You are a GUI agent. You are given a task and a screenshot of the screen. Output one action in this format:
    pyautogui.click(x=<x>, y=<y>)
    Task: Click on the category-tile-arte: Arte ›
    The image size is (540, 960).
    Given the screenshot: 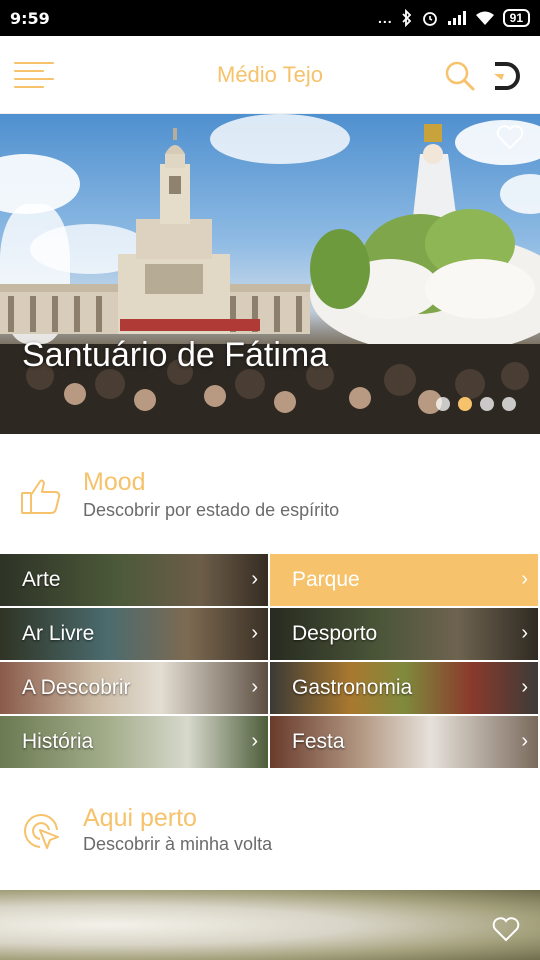 What is the action you would take?
    pyautogui.click(x=134, y=580)
    